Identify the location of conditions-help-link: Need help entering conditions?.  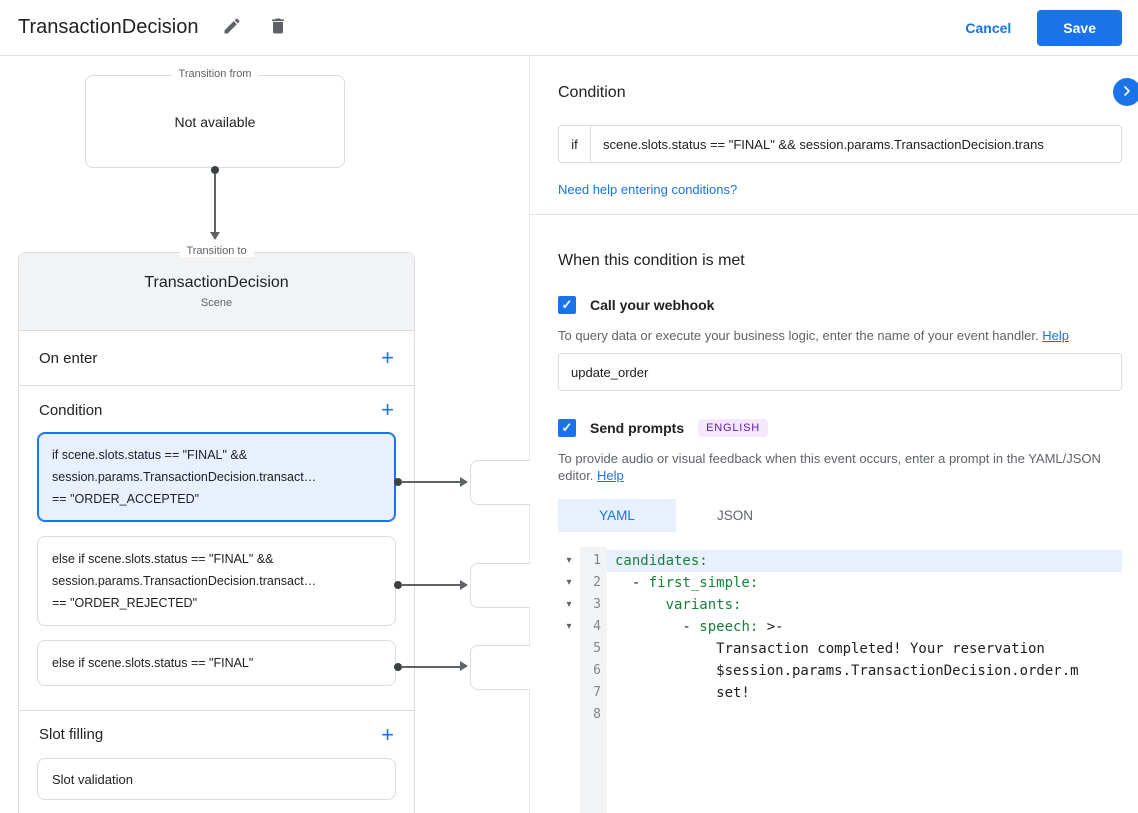
(647, 189).